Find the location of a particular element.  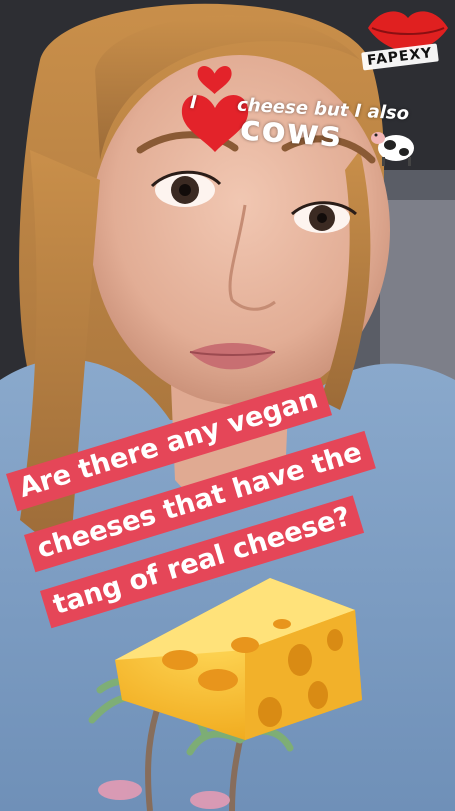

caption-i: I is located at coordinates (193, 103).